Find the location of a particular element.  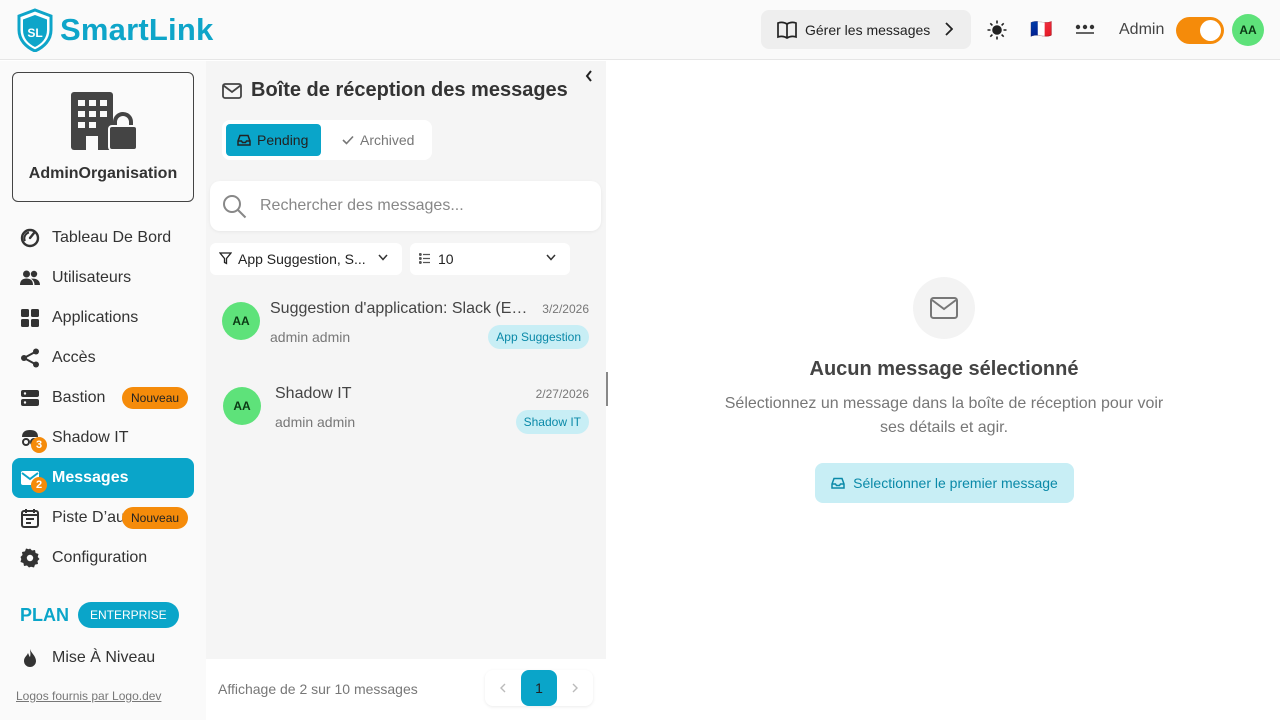

sidebar-item-label: Accès is located at coordinates (74, 357).